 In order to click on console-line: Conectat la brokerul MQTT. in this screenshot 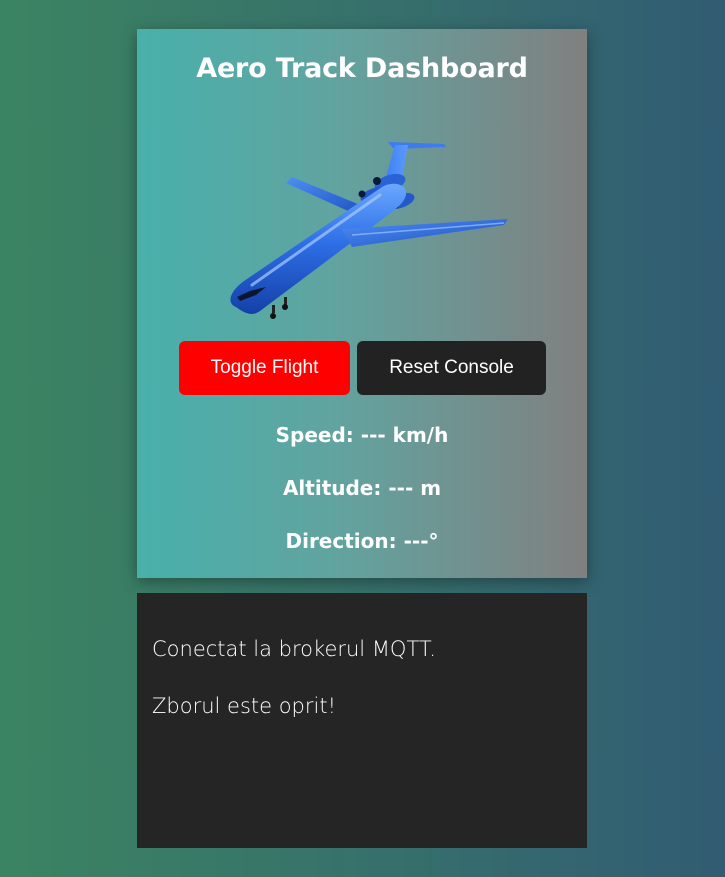, I will do `click(294, 649)`.